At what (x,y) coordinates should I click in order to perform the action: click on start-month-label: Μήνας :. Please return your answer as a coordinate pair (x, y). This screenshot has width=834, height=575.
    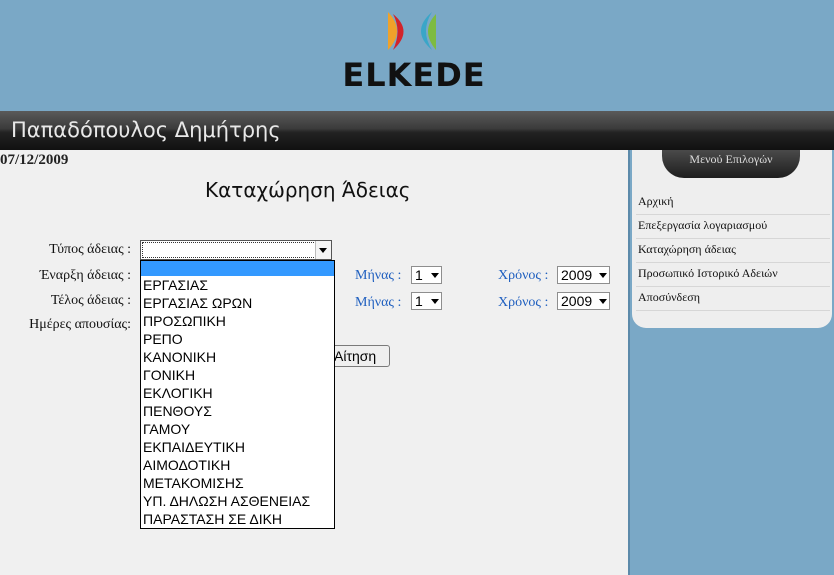
    Looking at the image, I should click on (378, 275).